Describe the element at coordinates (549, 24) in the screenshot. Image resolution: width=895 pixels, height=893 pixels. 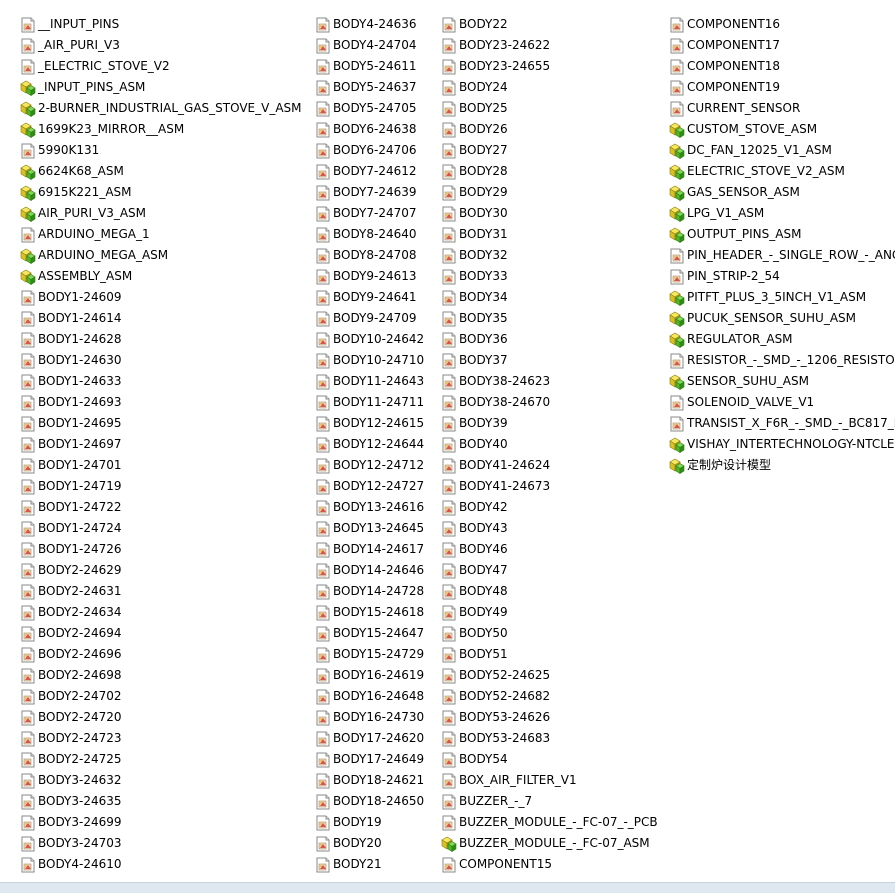
I see `file-item: BODY22` at that location.